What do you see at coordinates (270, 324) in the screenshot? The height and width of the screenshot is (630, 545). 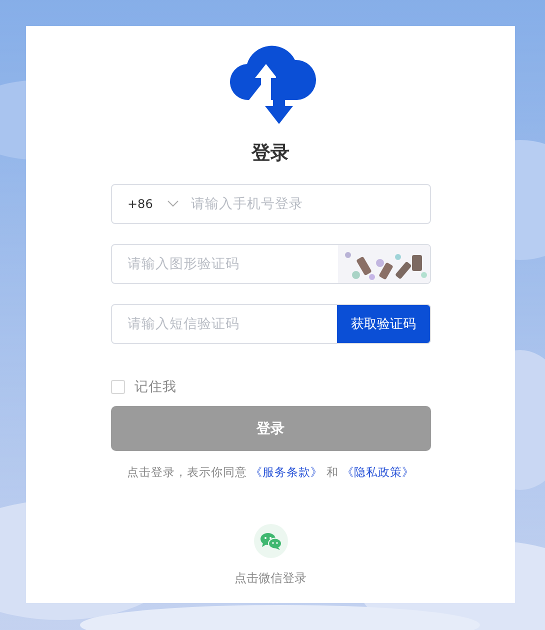 I see `sms-code-field: 请输入短信验证码 获取验证码` at bounding box center [270, 324].